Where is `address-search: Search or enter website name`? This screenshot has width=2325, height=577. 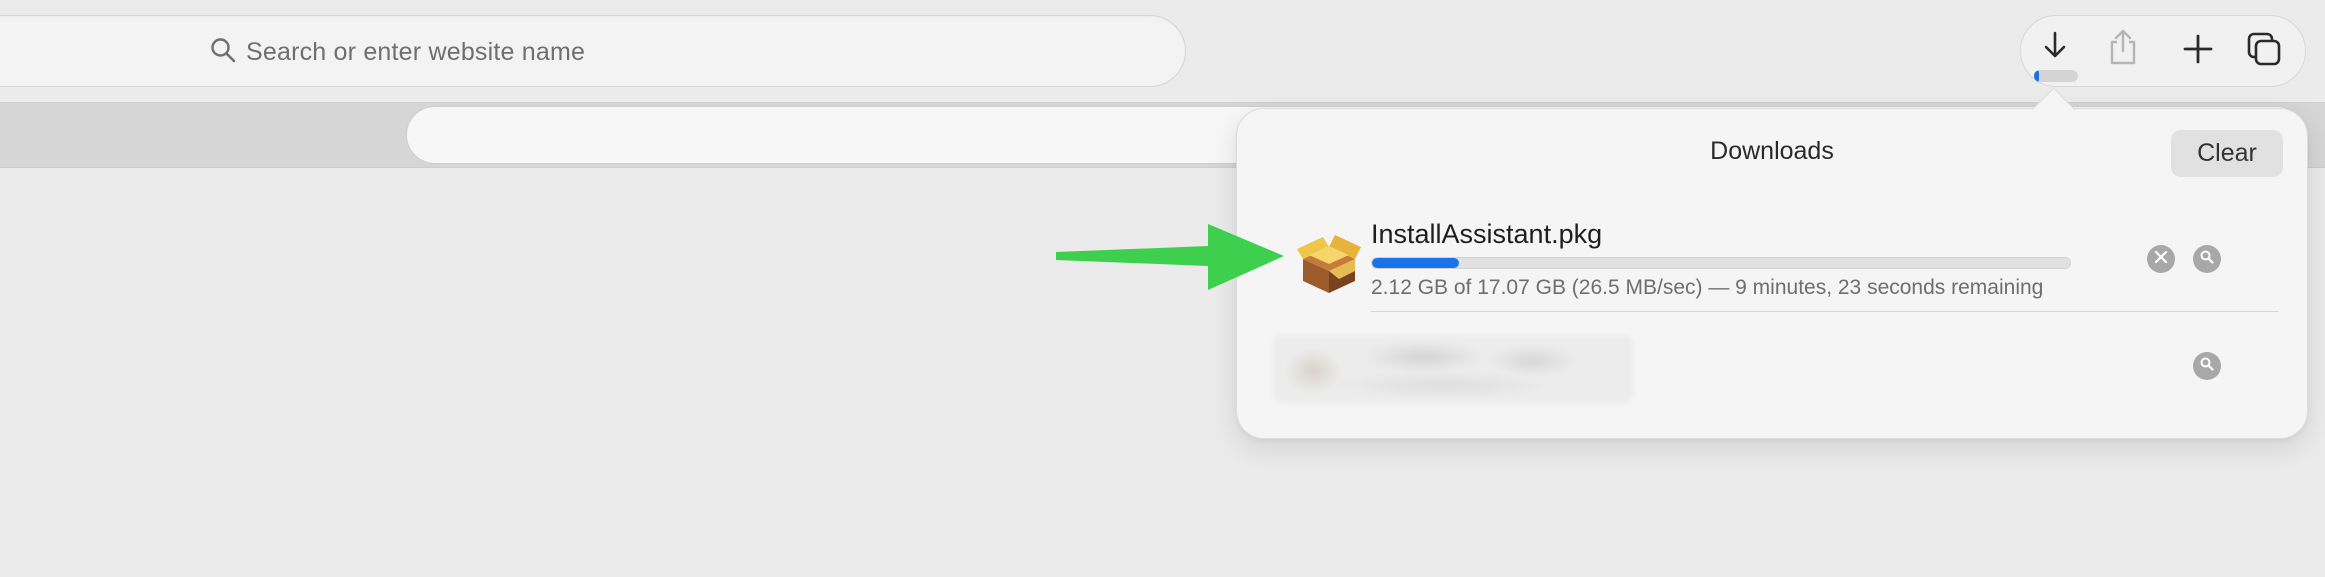
address-search: Search or enter website name is located at coordinates (397, 52).